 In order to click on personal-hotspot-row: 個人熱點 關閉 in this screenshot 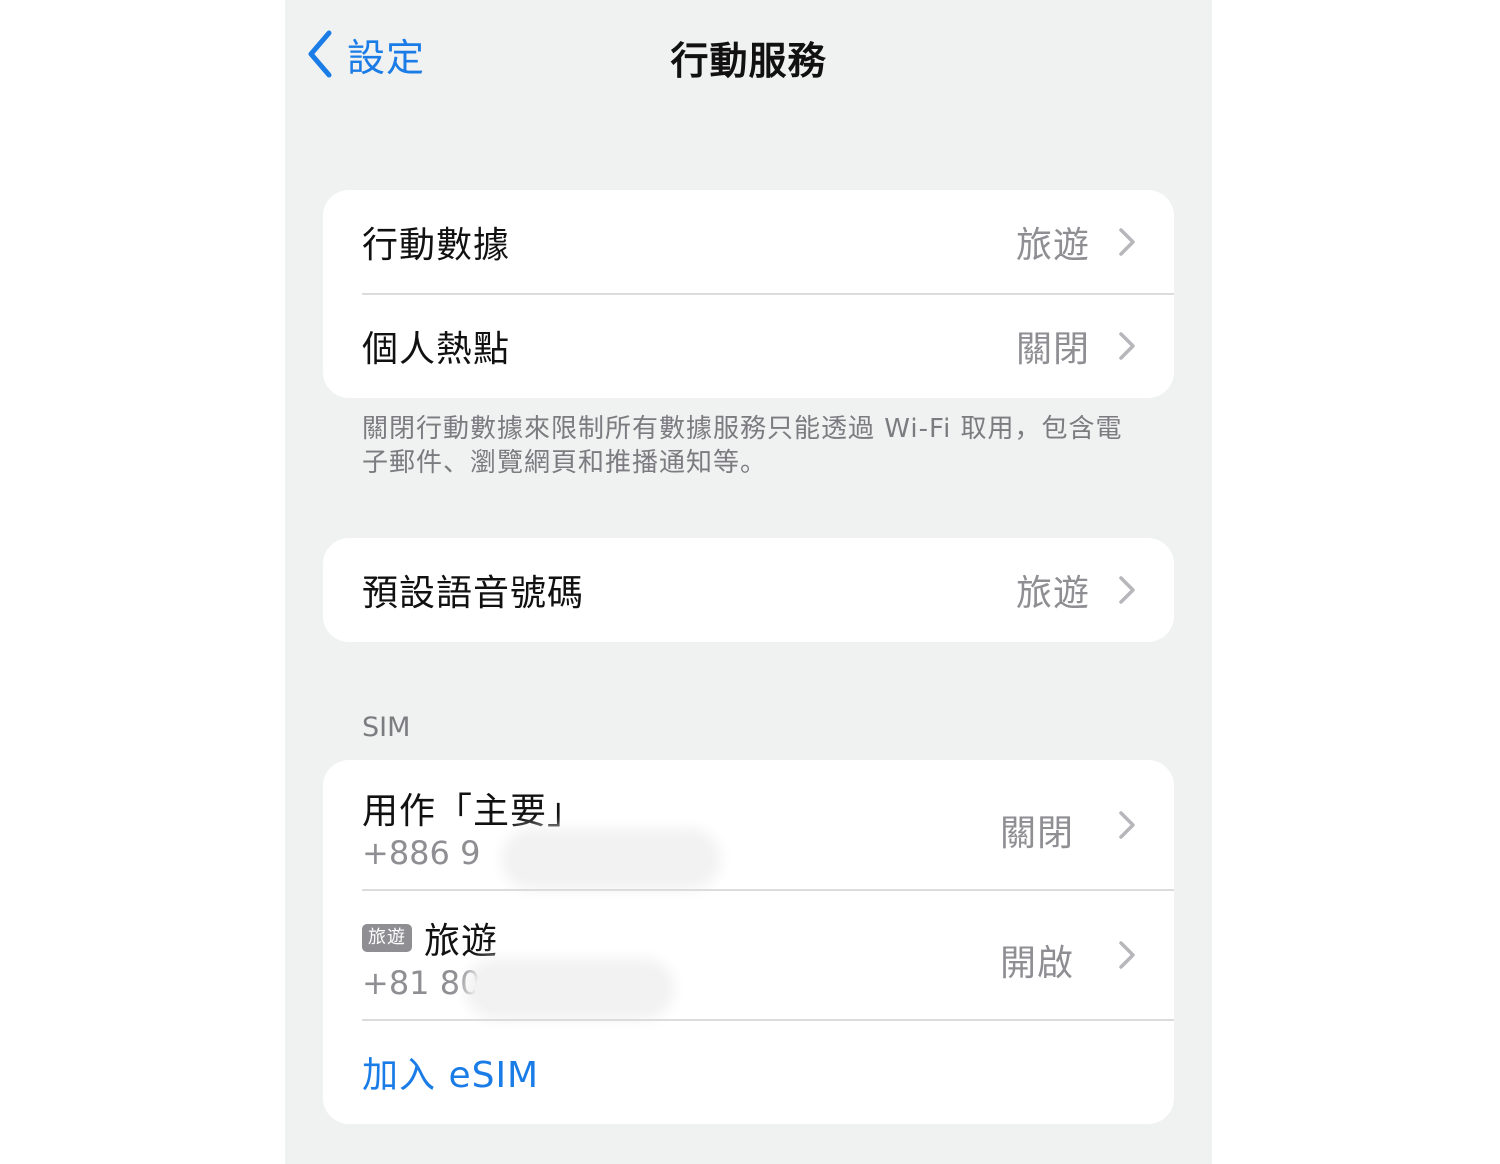, I will do `click(748, 346)`.